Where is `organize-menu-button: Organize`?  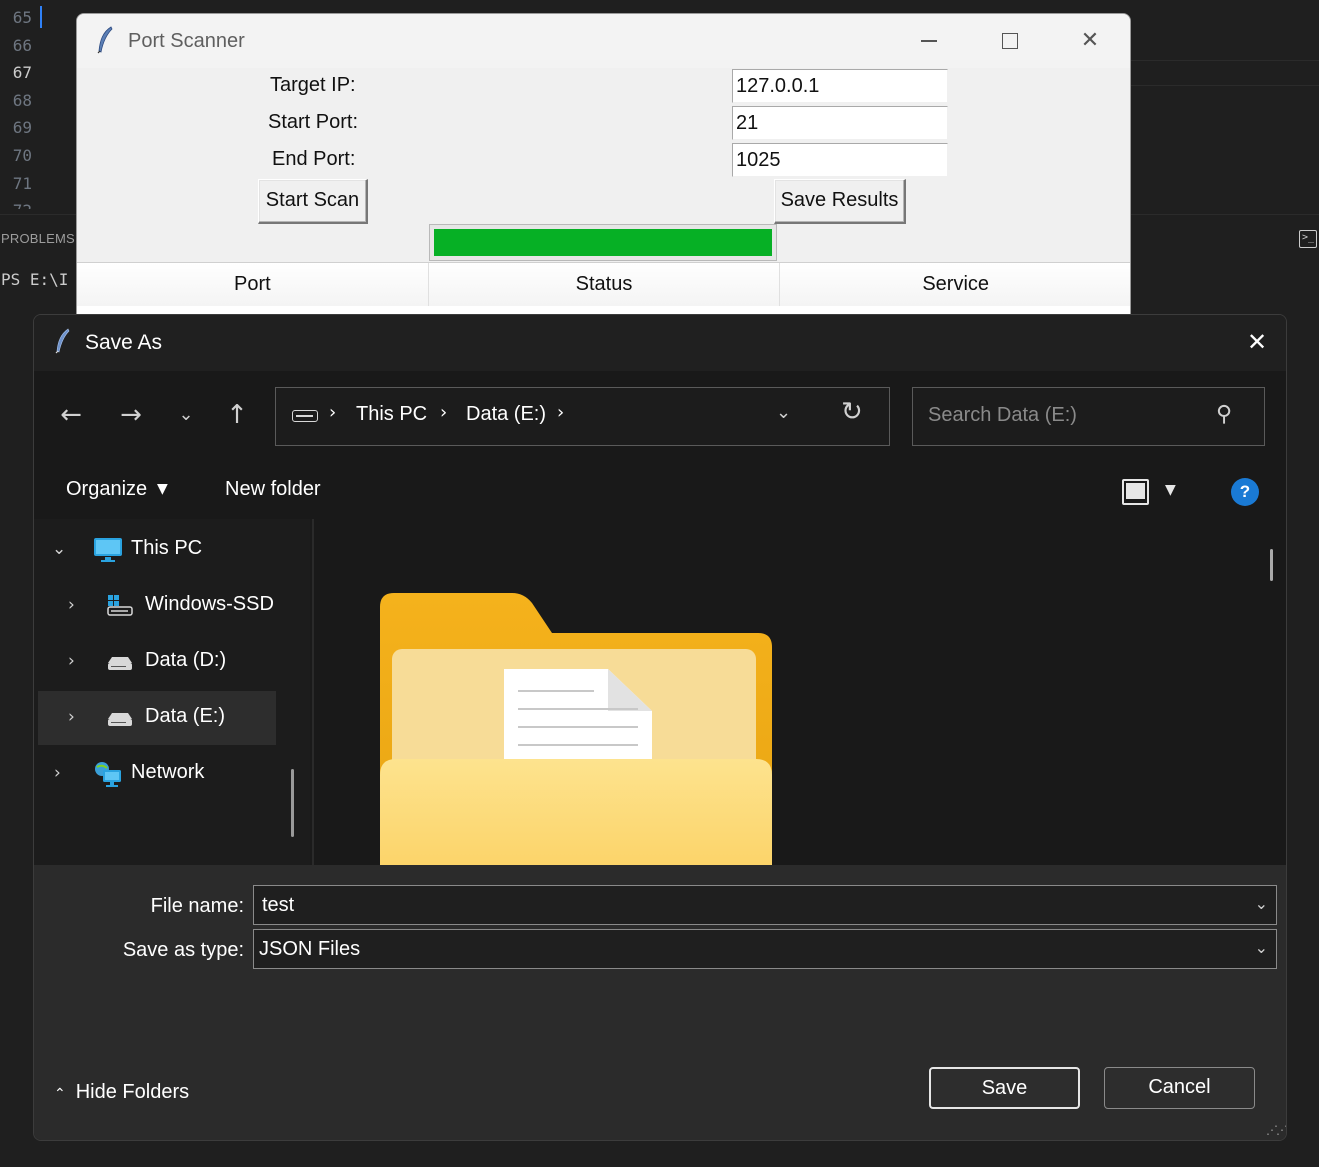
organize-menu-button: Organize is located at coordinates (106, 489).